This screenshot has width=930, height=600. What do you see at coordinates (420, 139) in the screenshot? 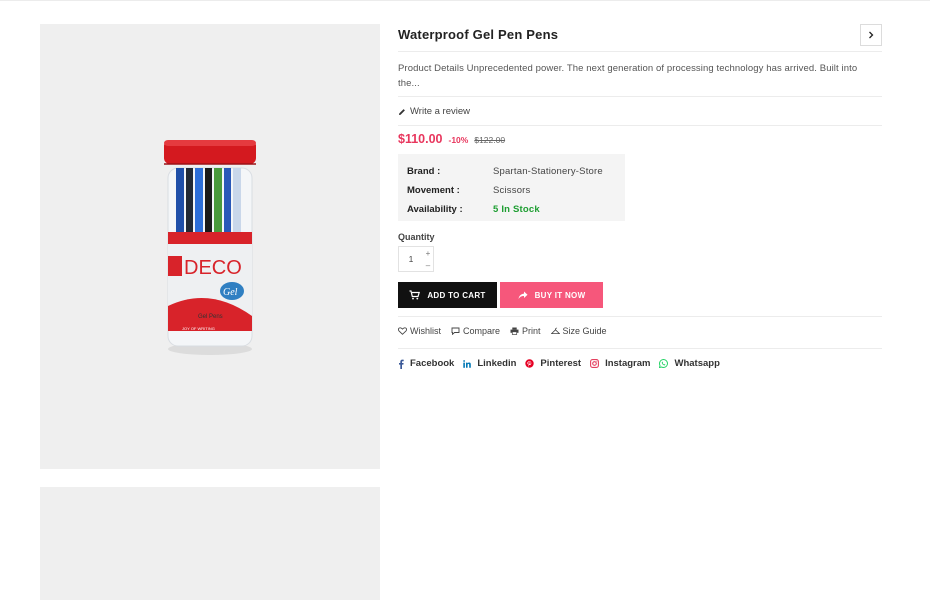
I see `current-price: $110.00` at bounding box center [420, 139].